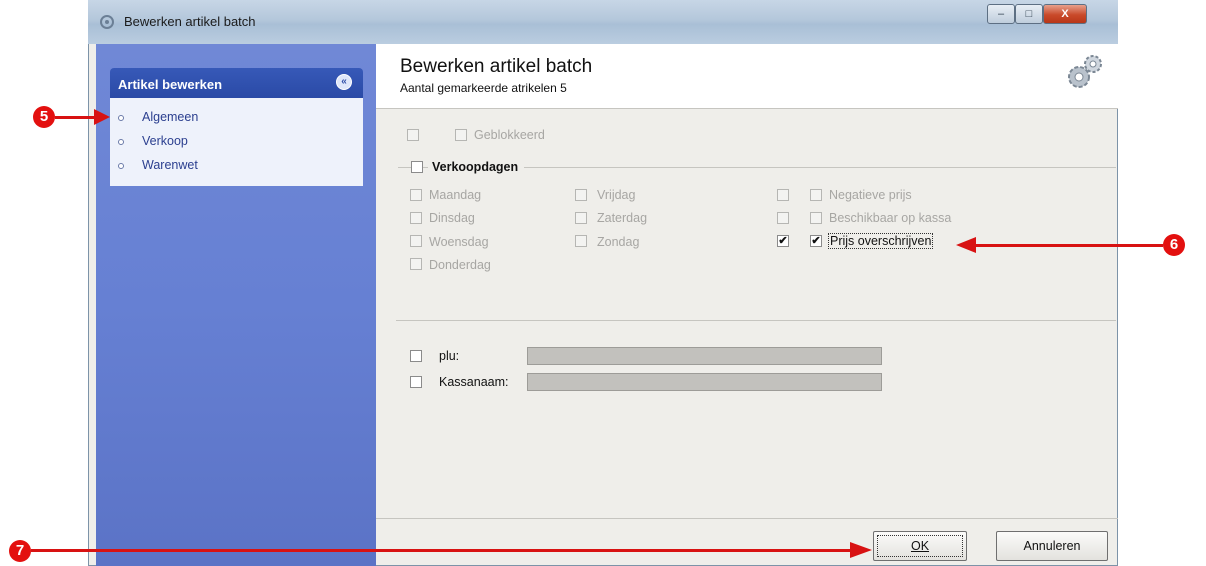  Describe the element at coordinates (44, 117) in the screenshot. I see `annotation-marker-5: 5` at that location.